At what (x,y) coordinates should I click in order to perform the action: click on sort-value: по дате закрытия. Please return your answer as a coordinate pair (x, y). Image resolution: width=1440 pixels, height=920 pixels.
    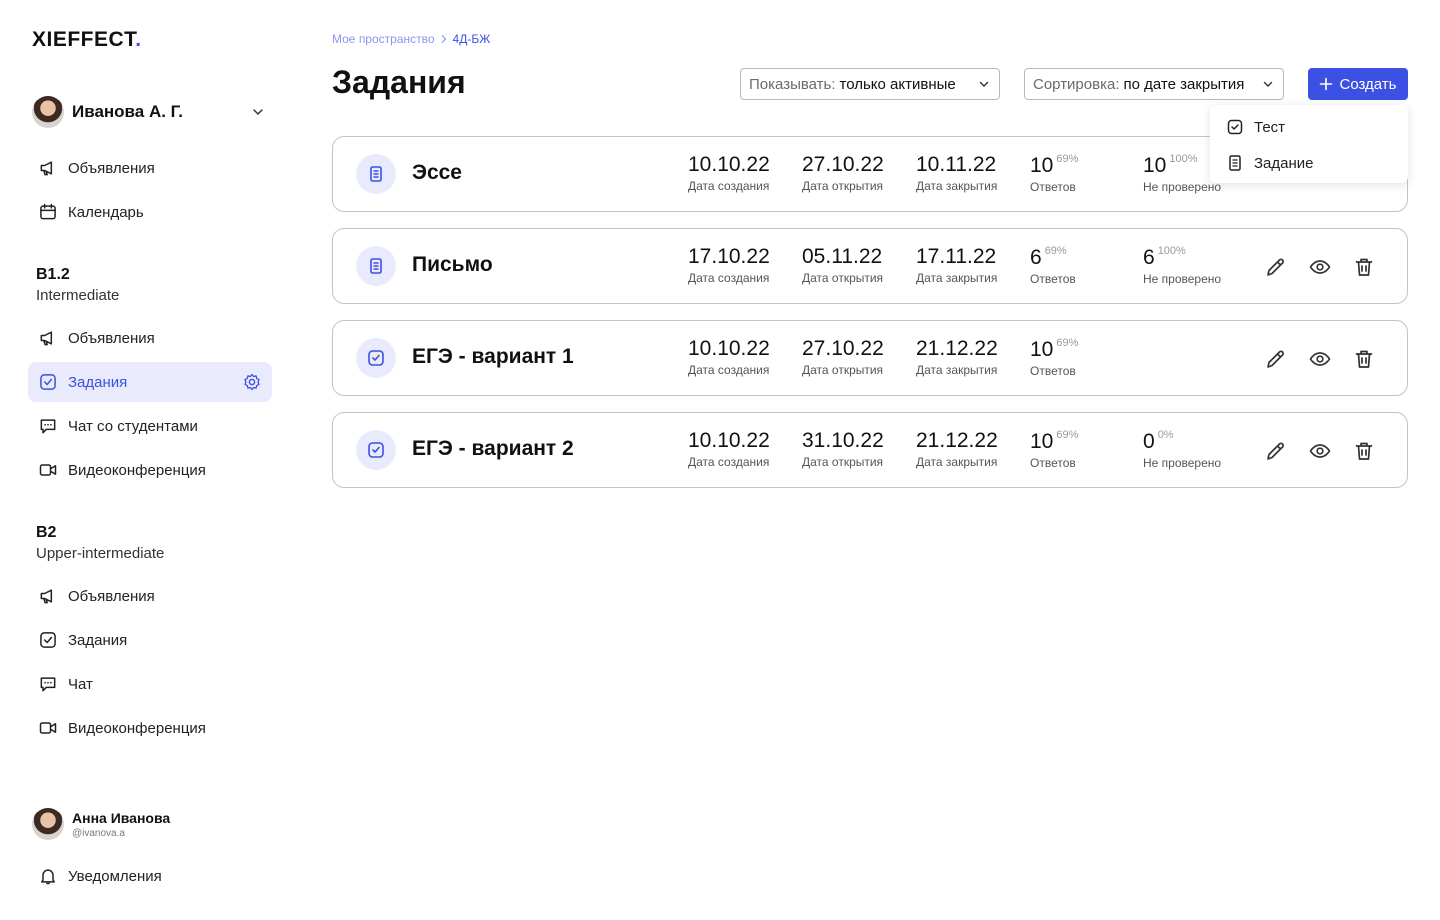
    Looking at the image, I should click on (1184, 84).